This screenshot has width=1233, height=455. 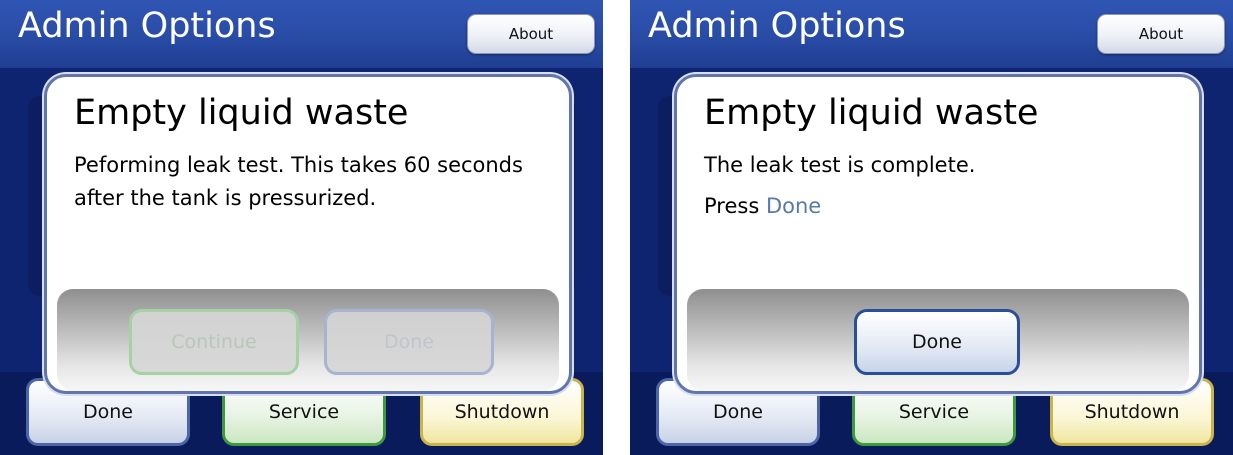 I want to click on done-reference: Done, so click(x=793, y=206).